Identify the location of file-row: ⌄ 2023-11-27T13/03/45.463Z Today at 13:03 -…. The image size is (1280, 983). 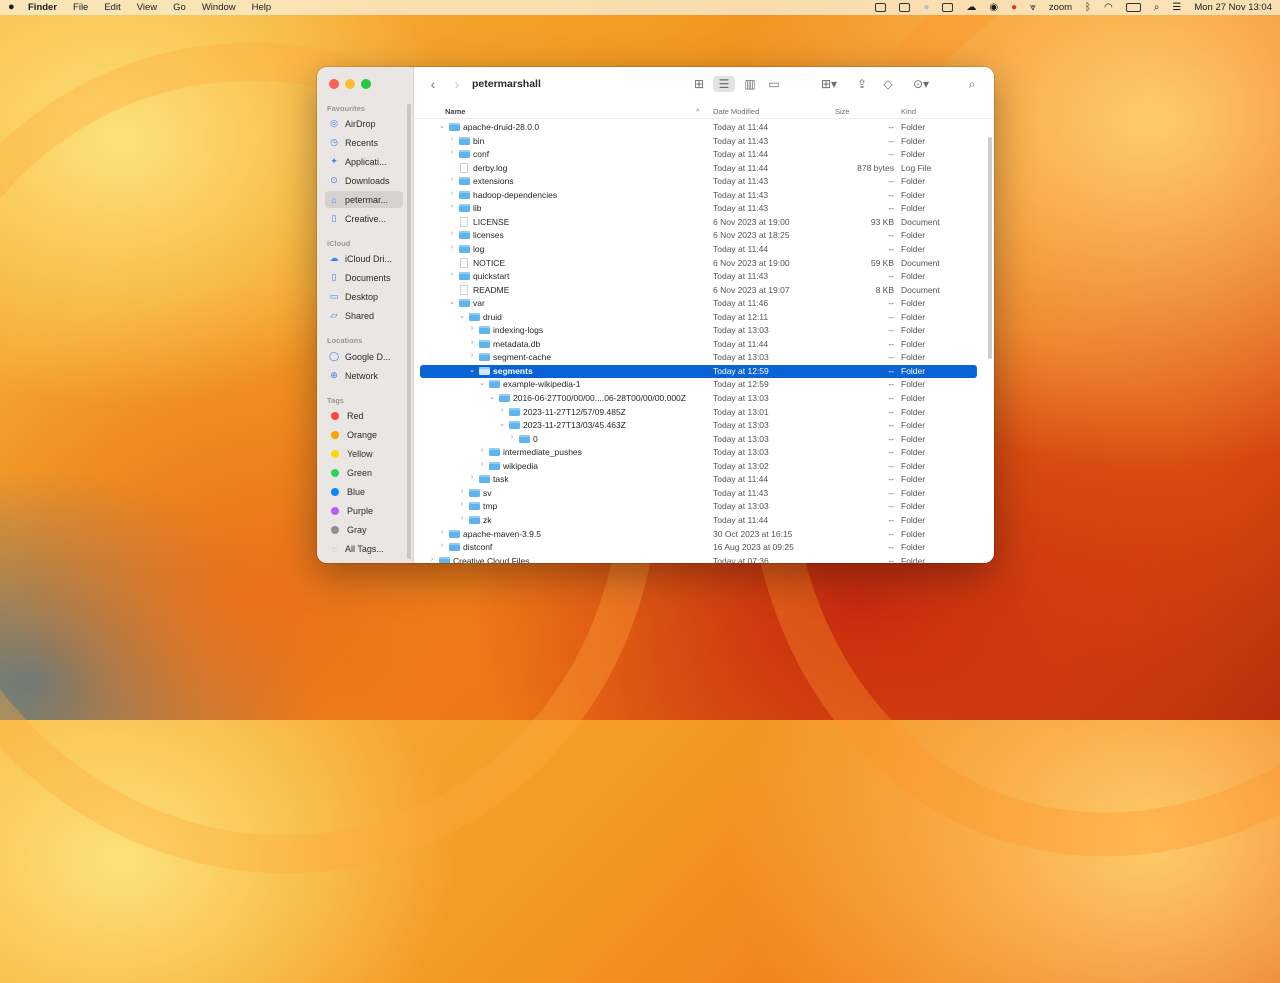
(698, 426).